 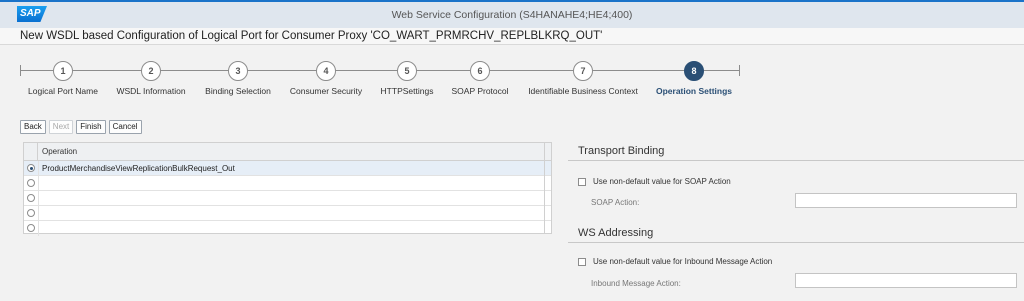 What do you see at coordinates (60, 151) in the screenshot?
I see `column-header-operation: Operation` at bounding box center [60, 151].